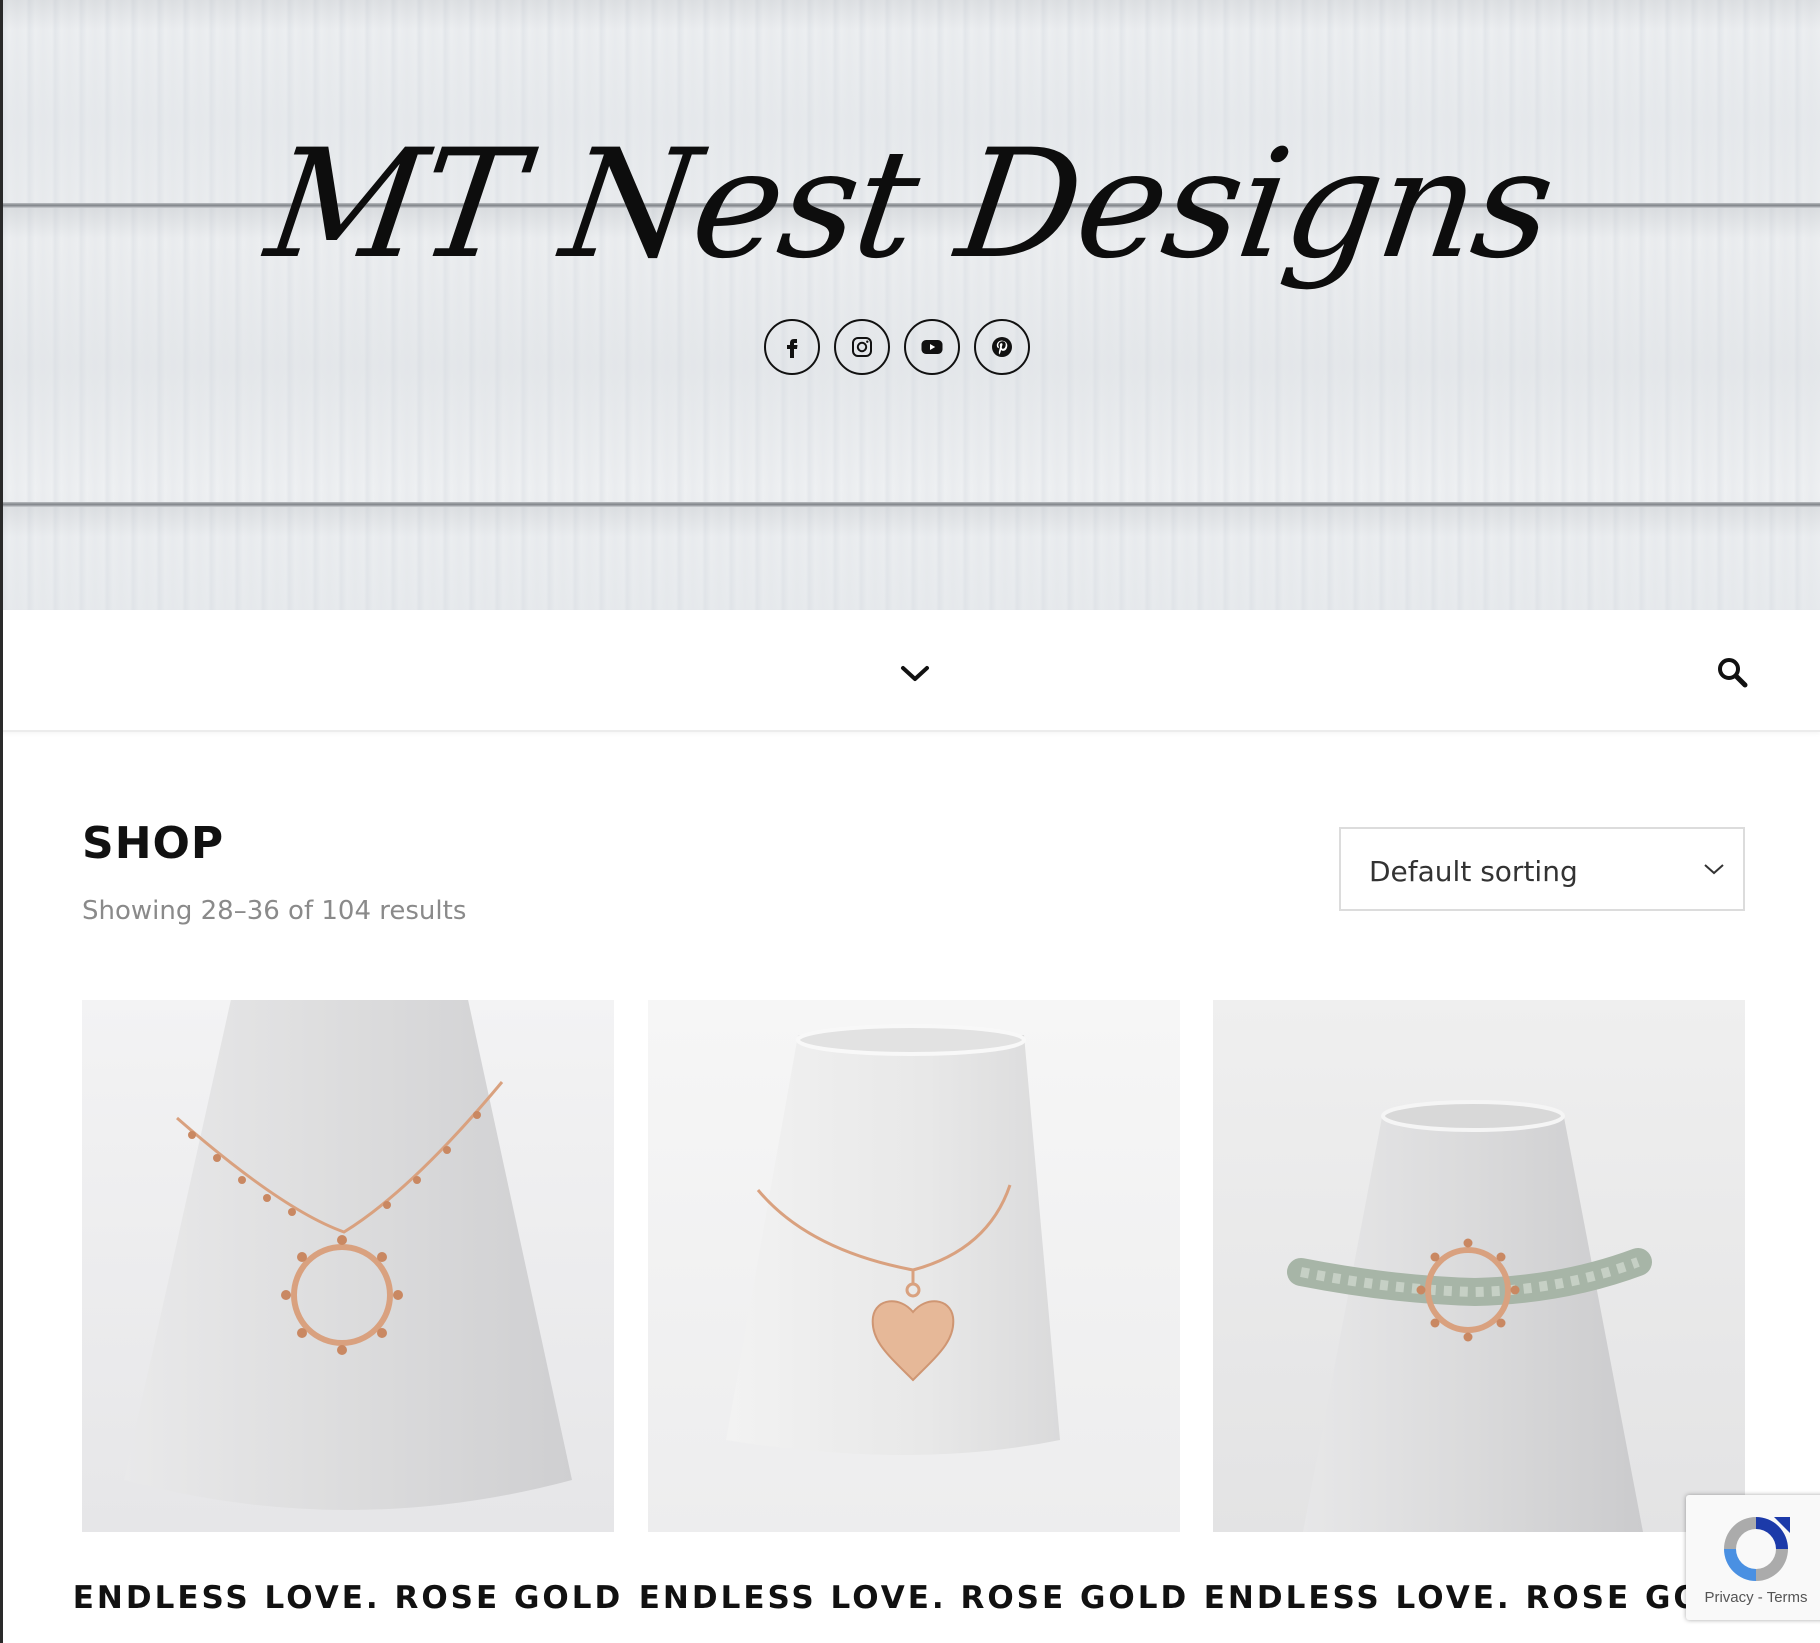 The height and width of the screenshot is (1643, 1820). I want to click on sorting-select: Default sorting, so click(1542, 869).